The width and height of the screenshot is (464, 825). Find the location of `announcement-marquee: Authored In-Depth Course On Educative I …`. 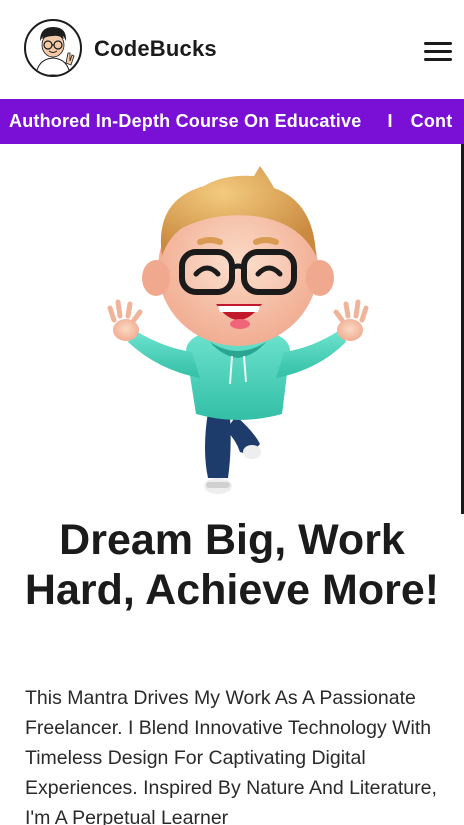

announcement-marquee: Authored In-Depth Course On Educative I … is located at coordinates (232, 121).